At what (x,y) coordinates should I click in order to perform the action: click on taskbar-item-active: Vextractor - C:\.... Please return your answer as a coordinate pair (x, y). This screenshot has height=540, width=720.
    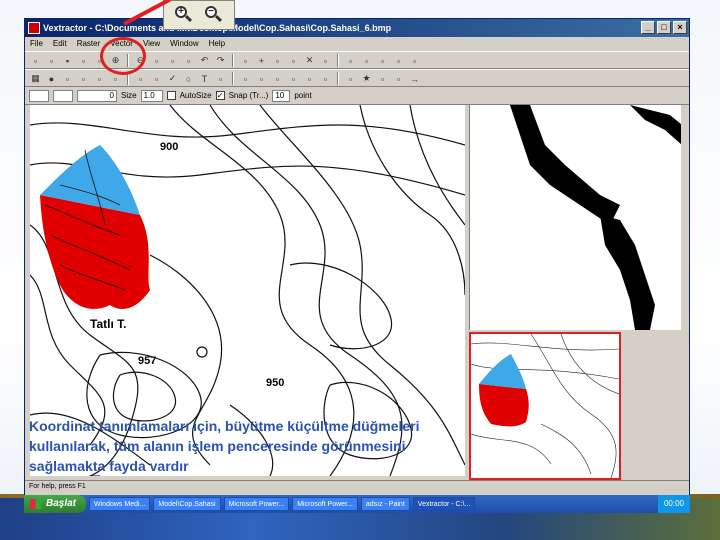
    Looking at the image, I should click on (444, 504).